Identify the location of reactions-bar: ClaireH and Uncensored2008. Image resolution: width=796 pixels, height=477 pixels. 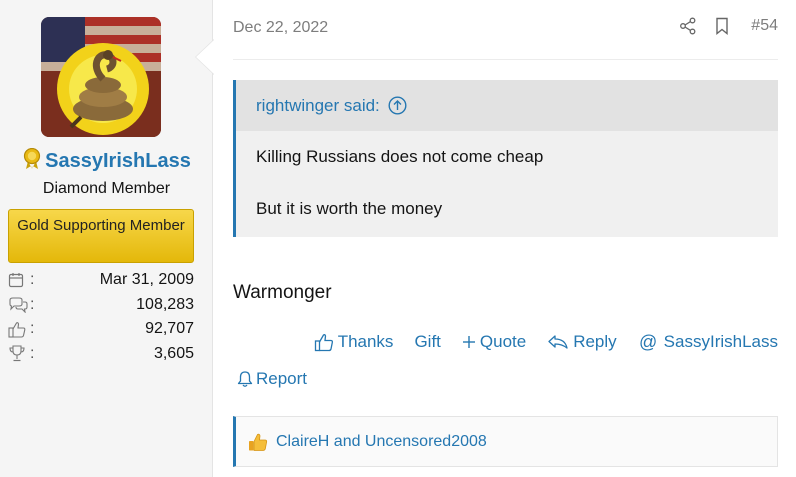
(505, 441).